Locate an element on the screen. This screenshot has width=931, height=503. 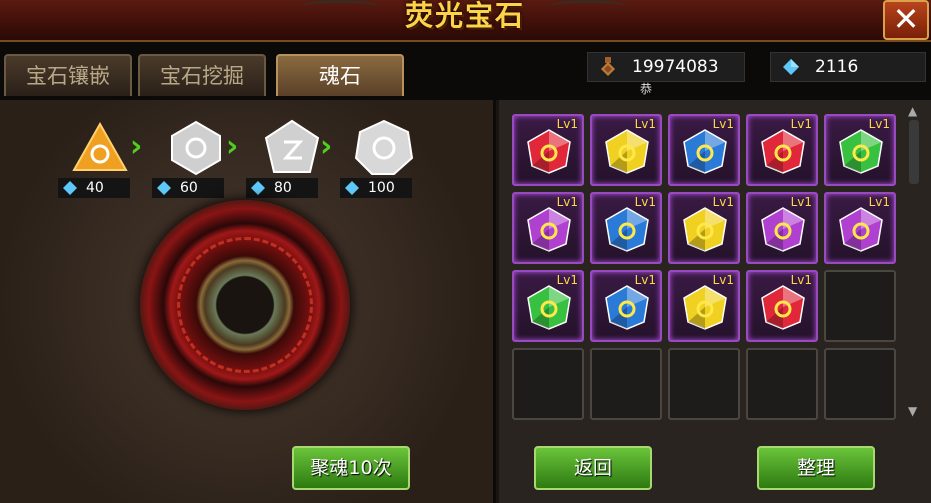
altar-rune-ring is located at coordinates (245, 305).